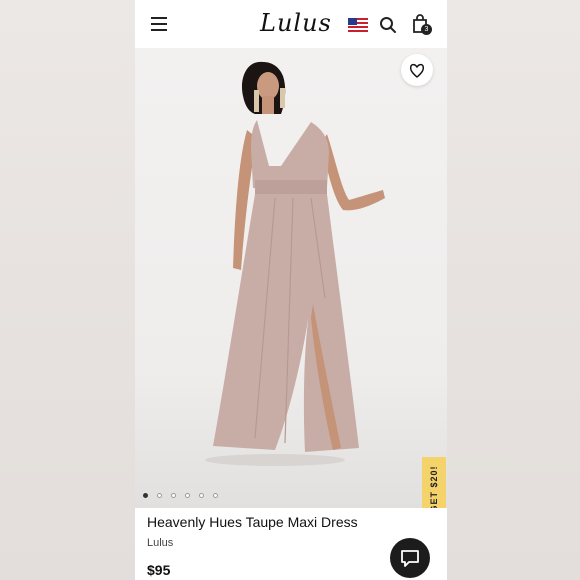  I want to click on wishlist-button, so click(417, 70).